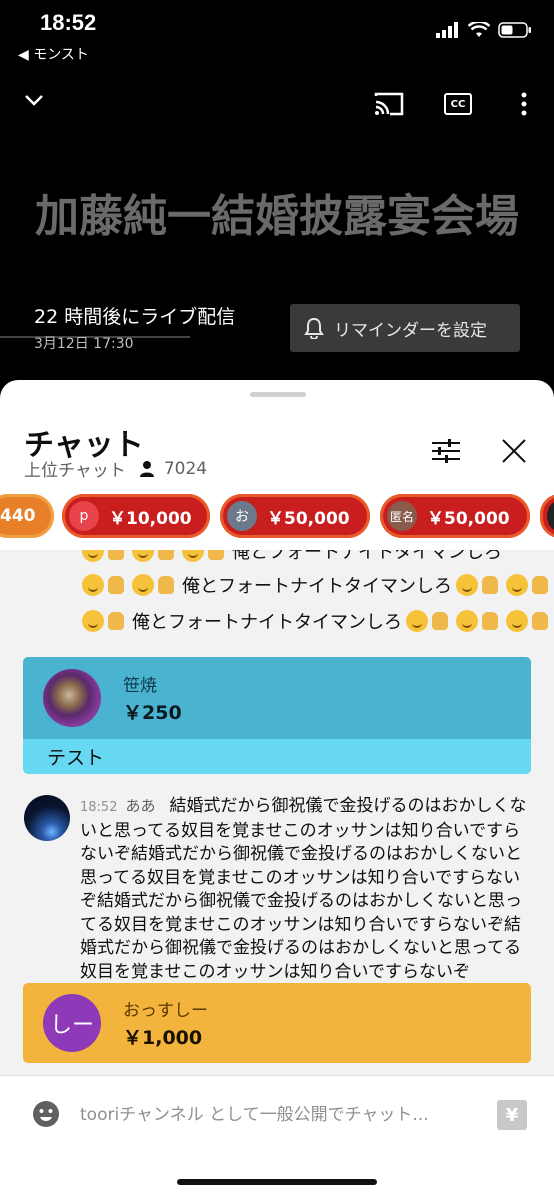 The height and width of the screenshot is (1200, 554). I want to click on status-time: 18:52, so click(68, 22).